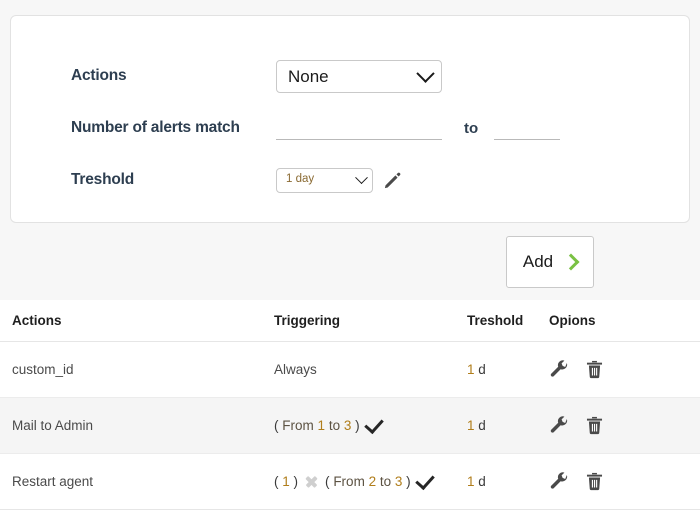 This screenshot has width=700, height=510. What do you see at coordinates (350, 262) in the screenshot?
I see `add-button-zone: Add` at bounding box center [350, 262].